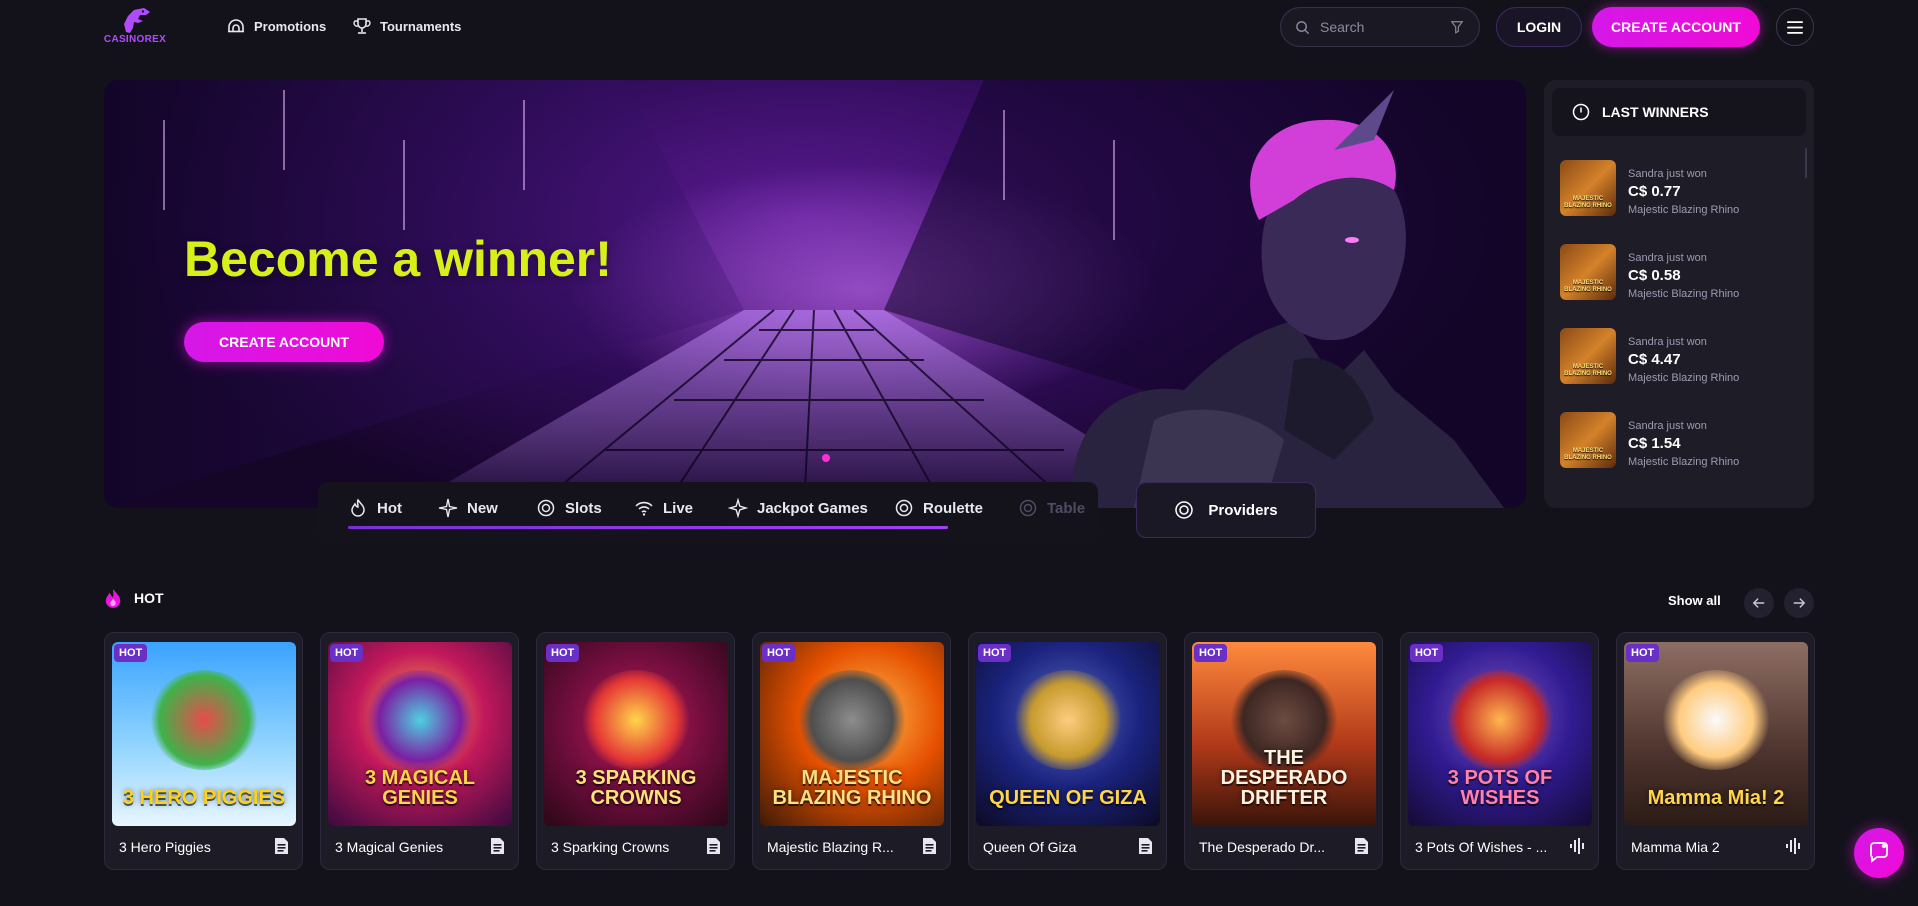 This screenshot has height=906, width=1918. Describe the element at coordinates (1284, 778) in the screenshot. I see `game-art-title: THE DESPERADO DRIFTER` at that location.